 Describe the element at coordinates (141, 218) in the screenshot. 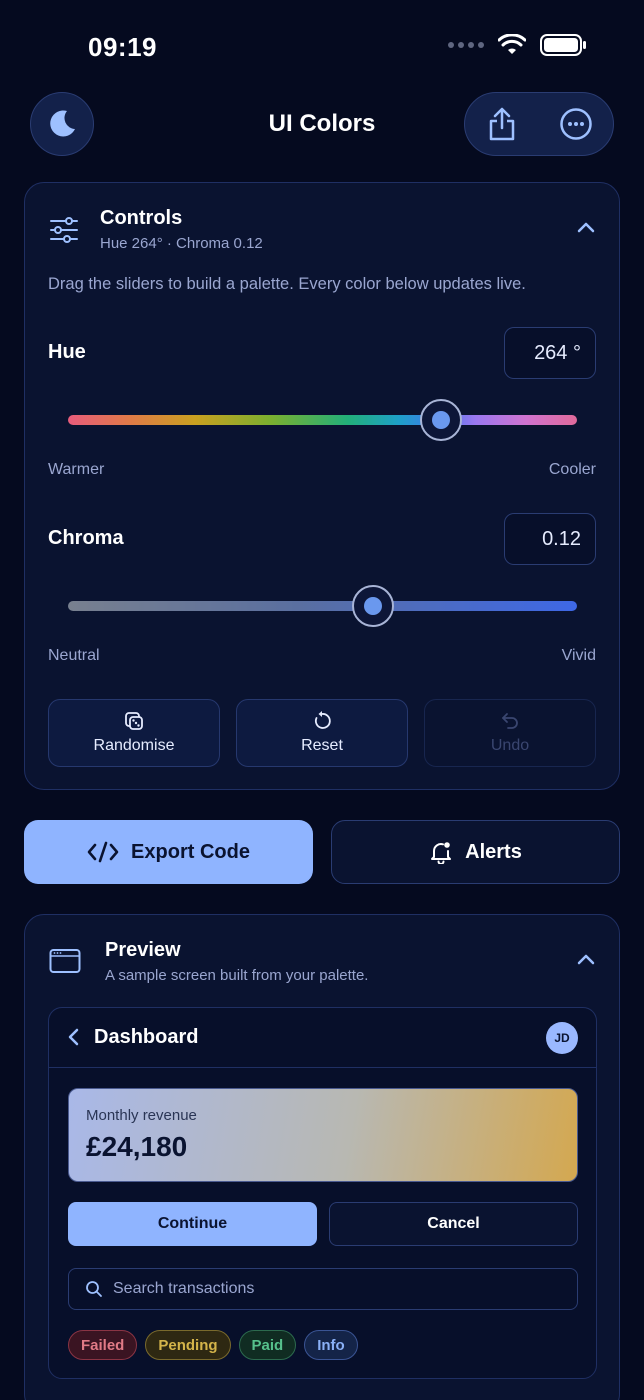

I see `controls-title: Controls` at that location.